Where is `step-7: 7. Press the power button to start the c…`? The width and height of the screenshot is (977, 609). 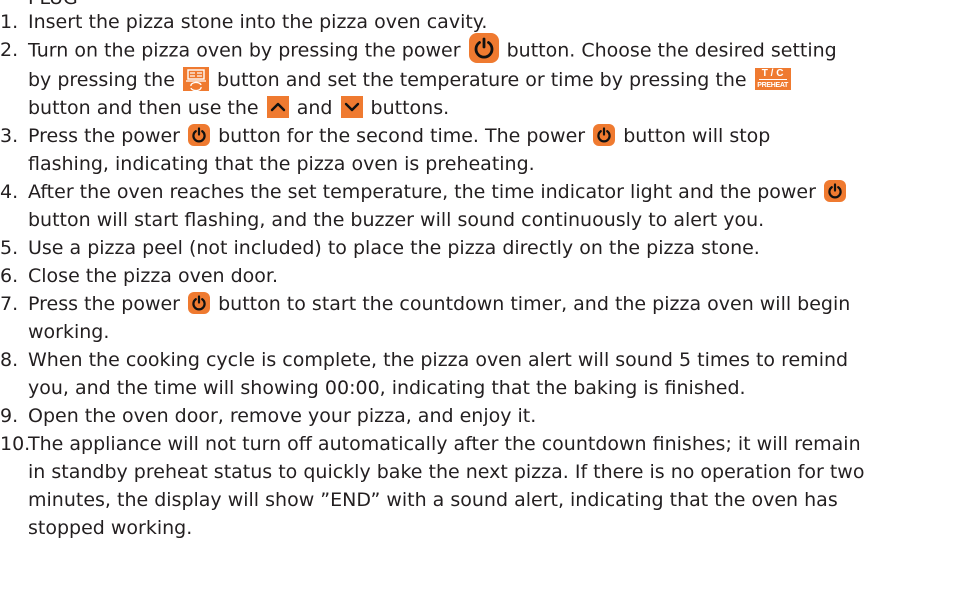
step-7: 7. Press the power button to start the c… is located at coordinates (488, 318).